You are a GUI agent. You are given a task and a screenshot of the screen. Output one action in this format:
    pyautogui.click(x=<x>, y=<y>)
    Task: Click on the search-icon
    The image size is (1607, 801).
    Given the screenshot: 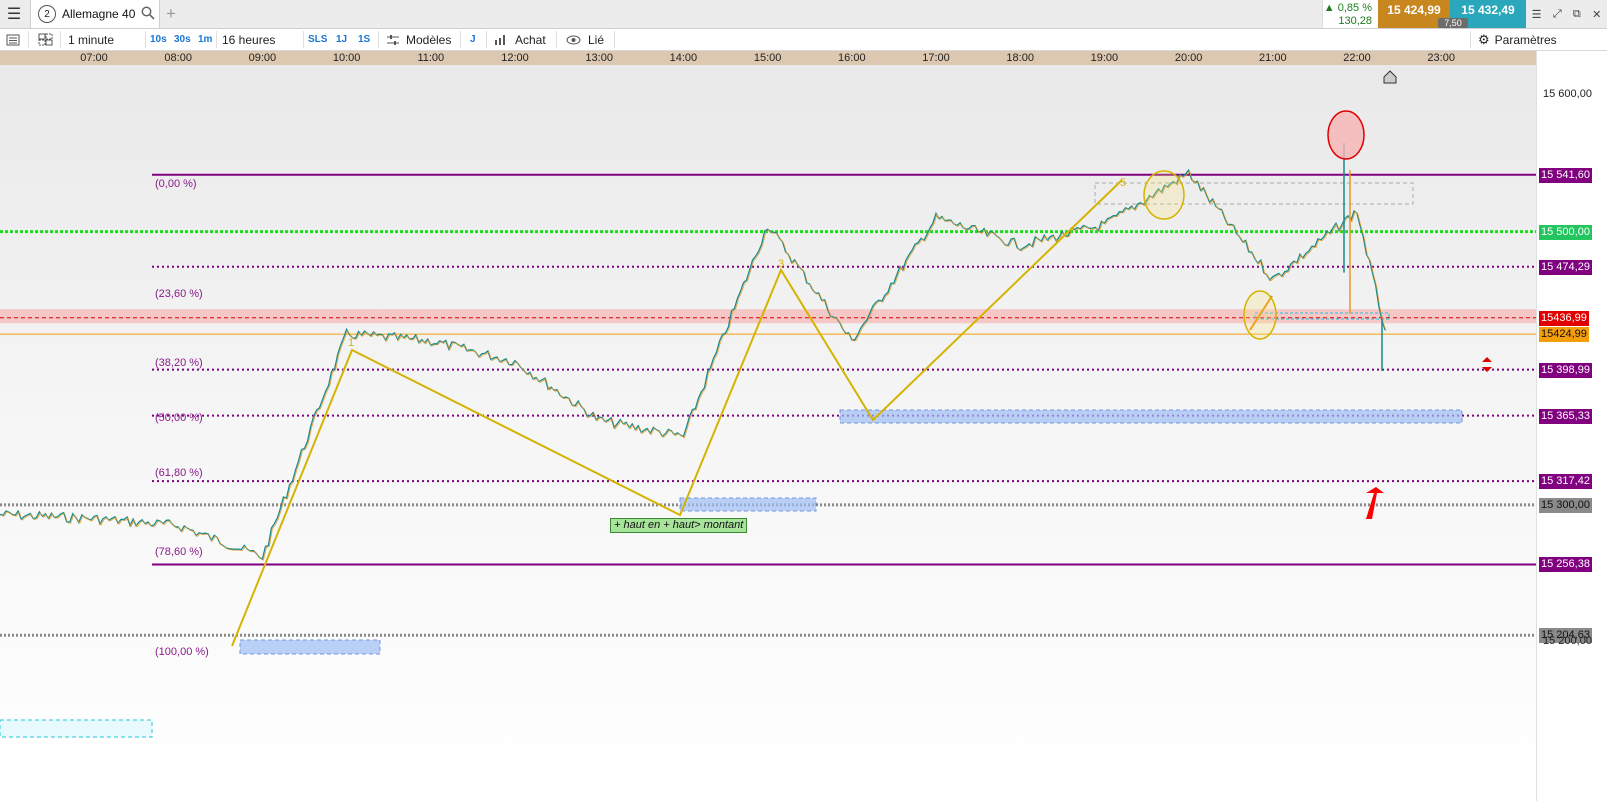 What is the action you would take?
    pyautogui.click(x=148, y=14)
    